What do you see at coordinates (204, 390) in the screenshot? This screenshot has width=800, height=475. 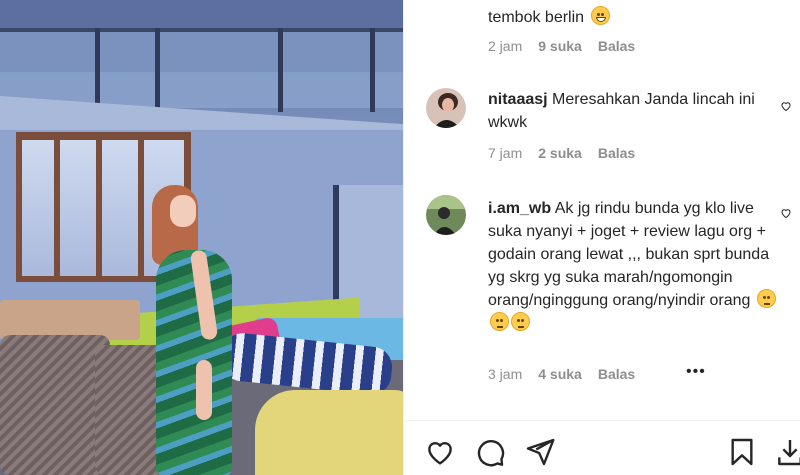 I see `person-leg` at bounding box center [204, 390].